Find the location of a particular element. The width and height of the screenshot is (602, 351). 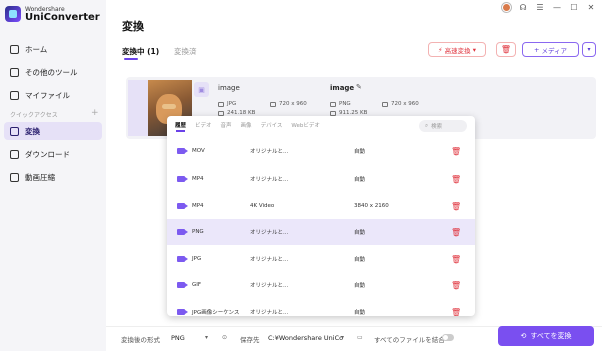

output-format-label: 変換後の形式 is located at coordinates (140, 340).